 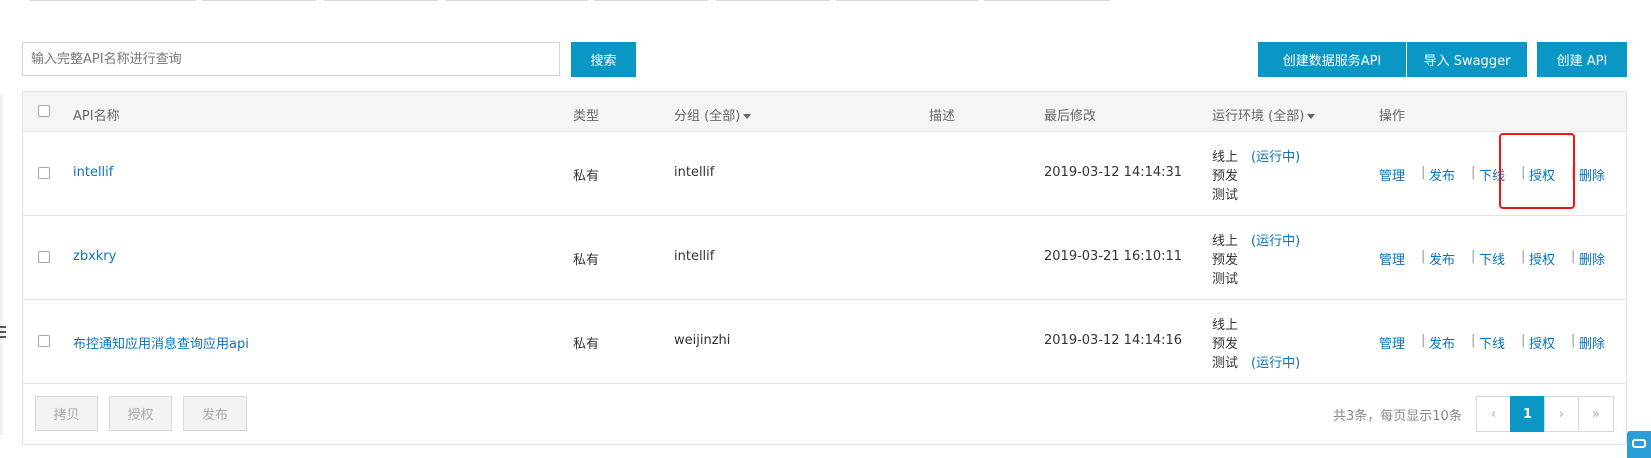 I want to click on batch-authorize-button: 授权, so click(x=140, y=413).